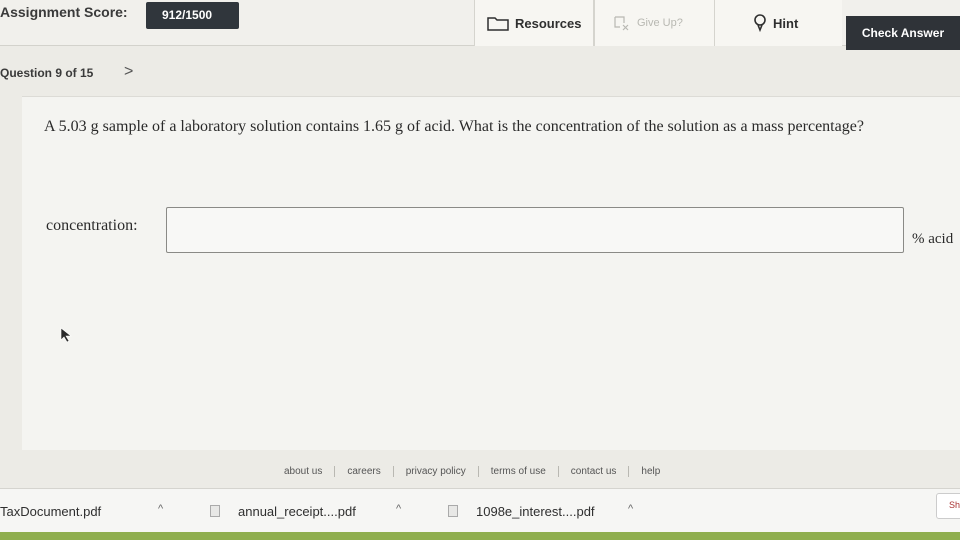  Describe the element at coordinates (519, 471) in the screenshot. I see `footer-link-terms: terms of use` at that location.